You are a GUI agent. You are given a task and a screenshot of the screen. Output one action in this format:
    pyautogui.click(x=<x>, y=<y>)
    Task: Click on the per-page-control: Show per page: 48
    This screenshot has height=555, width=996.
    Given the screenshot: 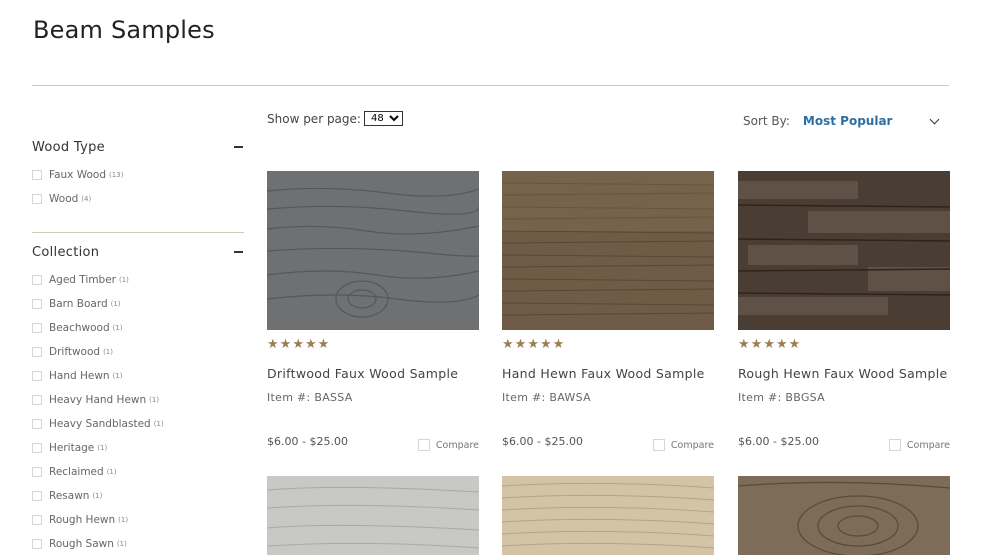 What is the action you would take?
    pyautogui.click(x=335, y=118)
    